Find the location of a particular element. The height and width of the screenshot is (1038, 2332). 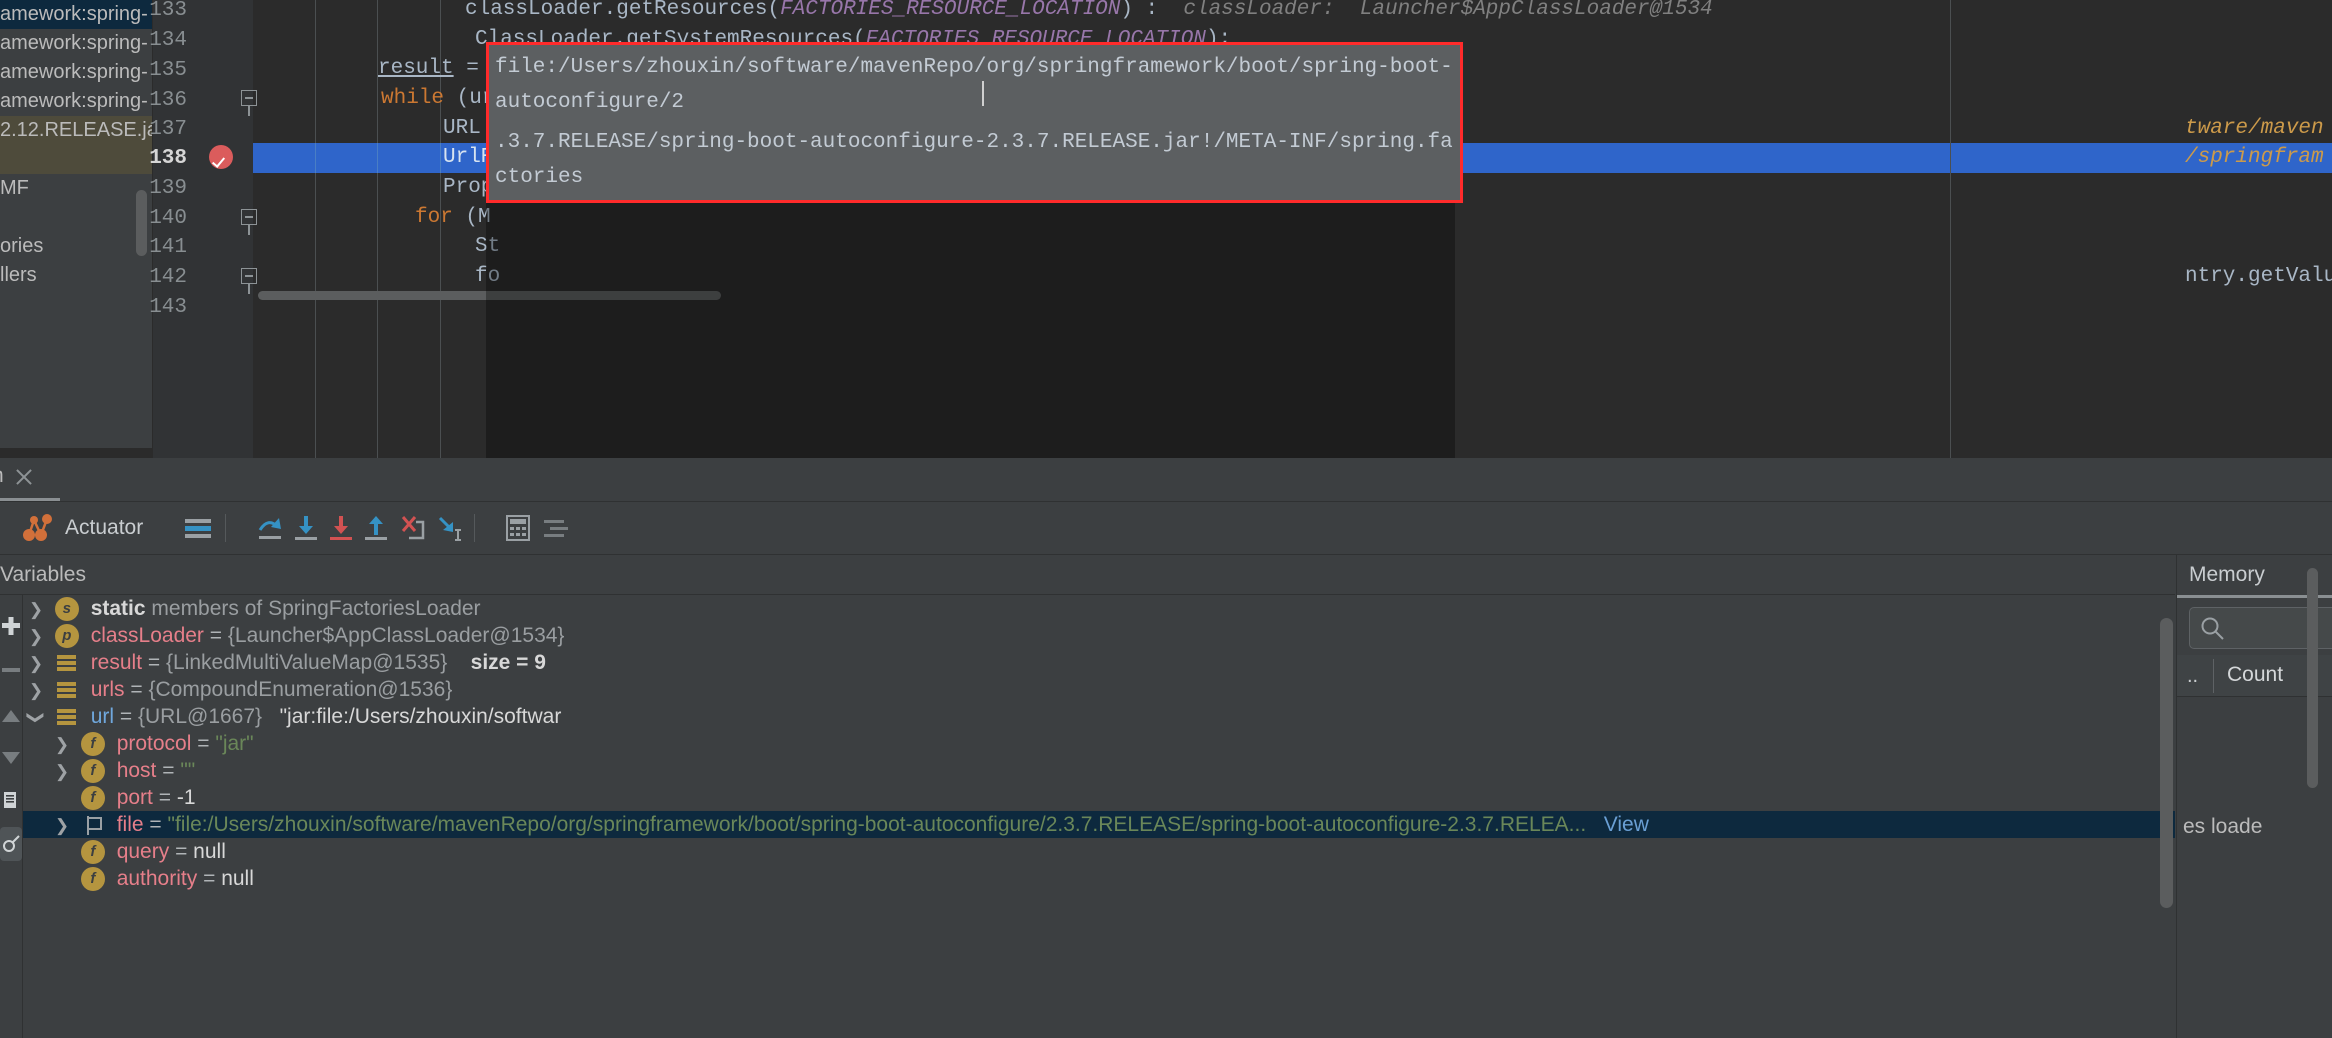

debugger-toolbar: Actuator is located at coordinates (1166, 528).